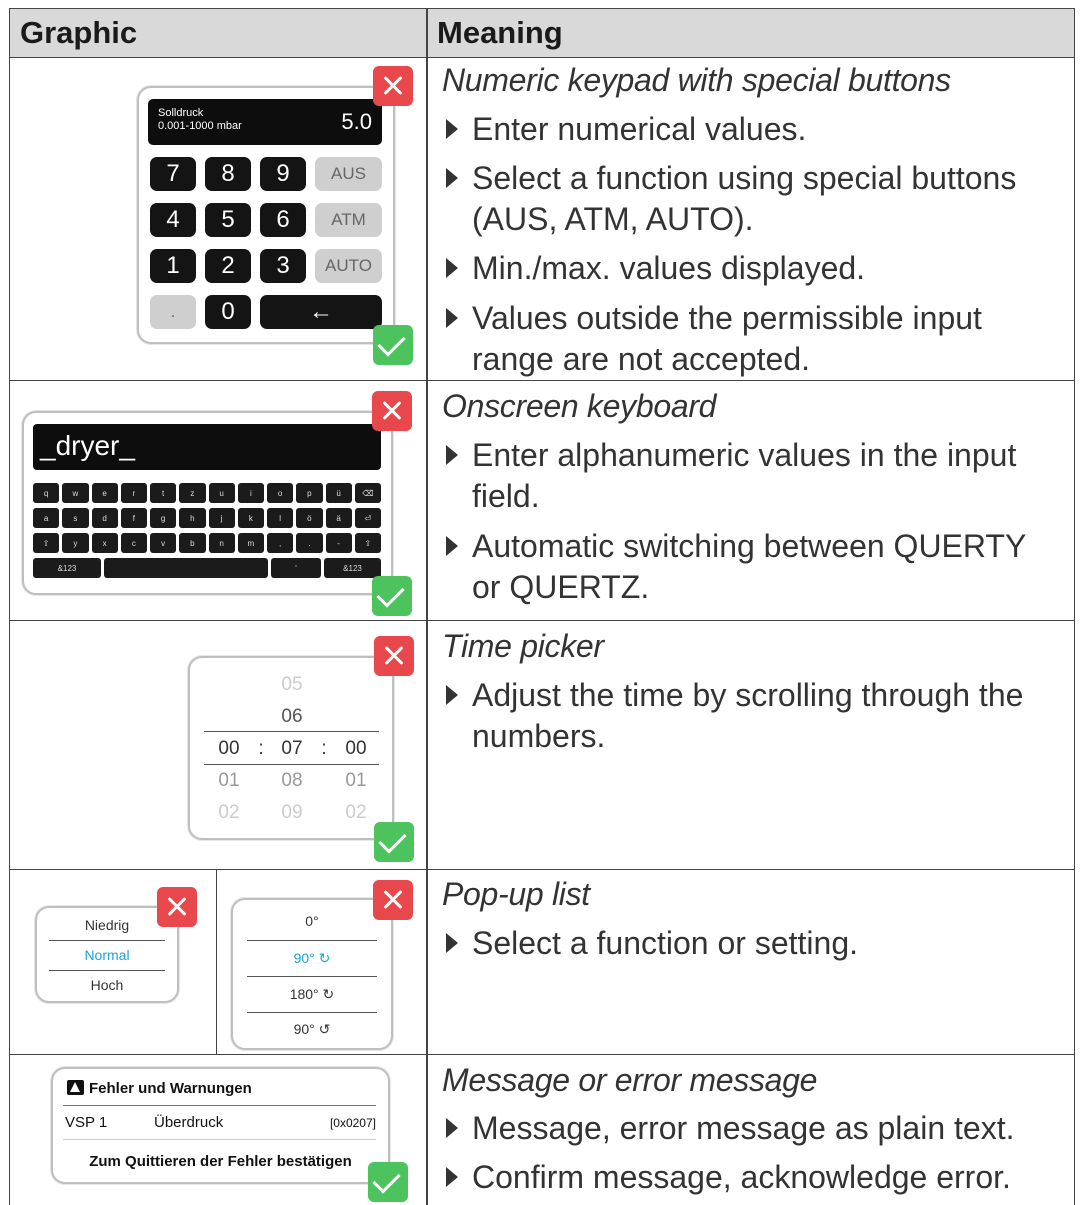  I want to click on key-atm: ATM, so click(348, 220).